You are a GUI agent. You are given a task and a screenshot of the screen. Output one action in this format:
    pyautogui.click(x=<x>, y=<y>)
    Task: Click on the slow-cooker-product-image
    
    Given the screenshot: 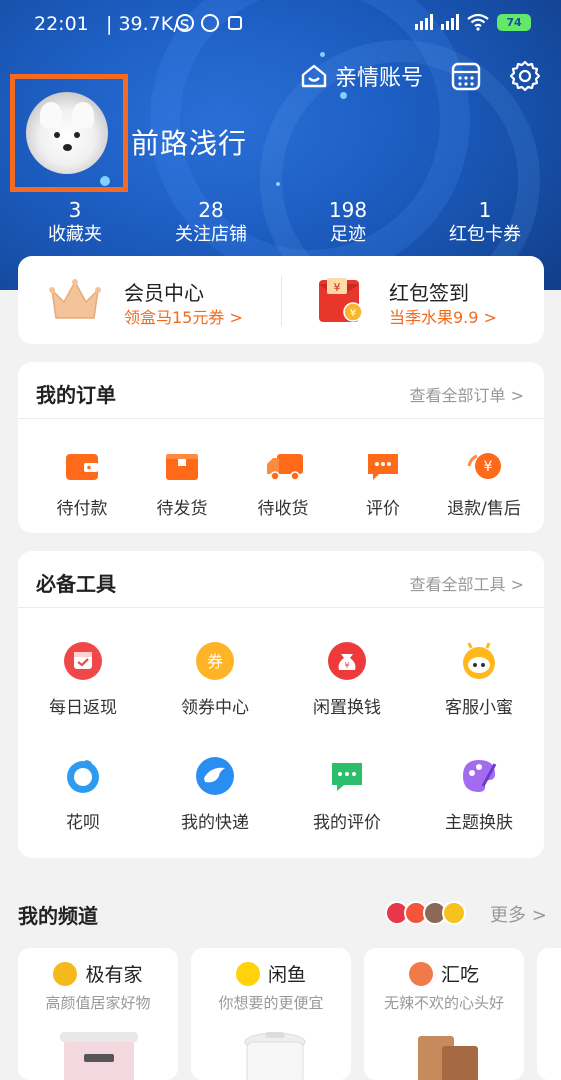 What is the action you would take?
    pyautogui.click(x=99, y=1056)
    